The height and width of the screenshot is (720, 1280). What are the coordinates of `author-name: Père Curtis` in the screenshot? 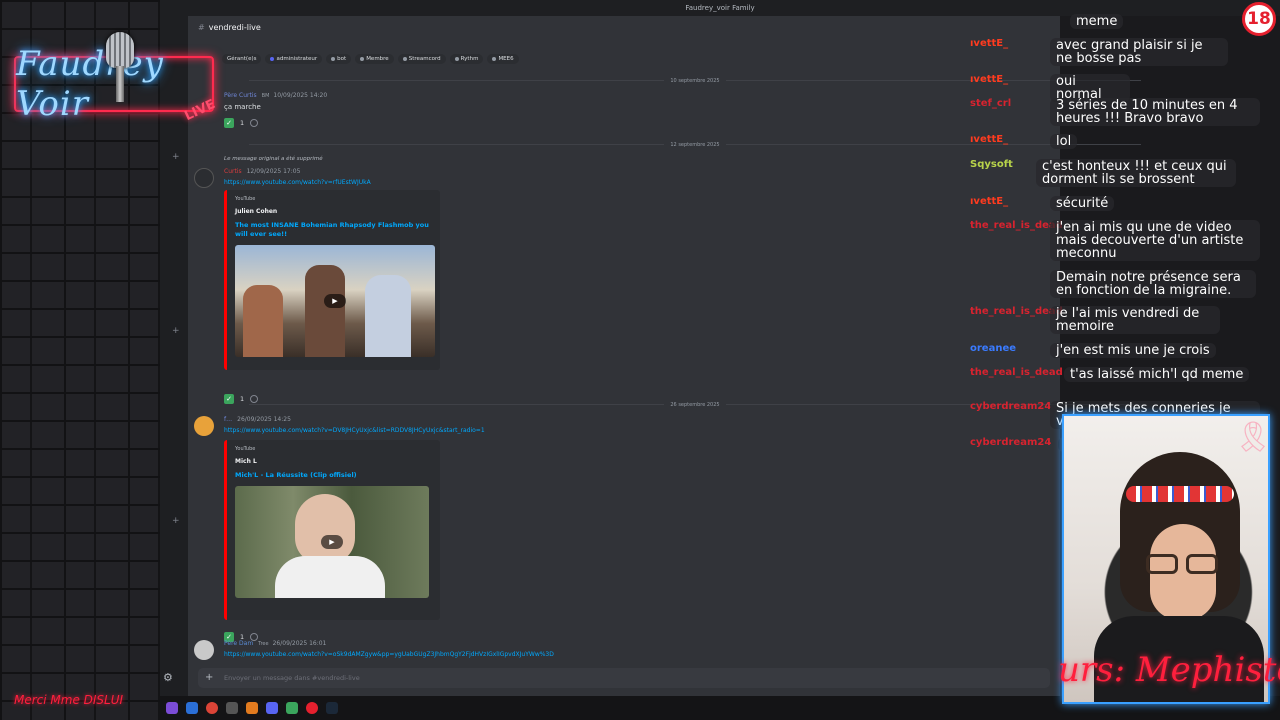 It's located at (240, 95).